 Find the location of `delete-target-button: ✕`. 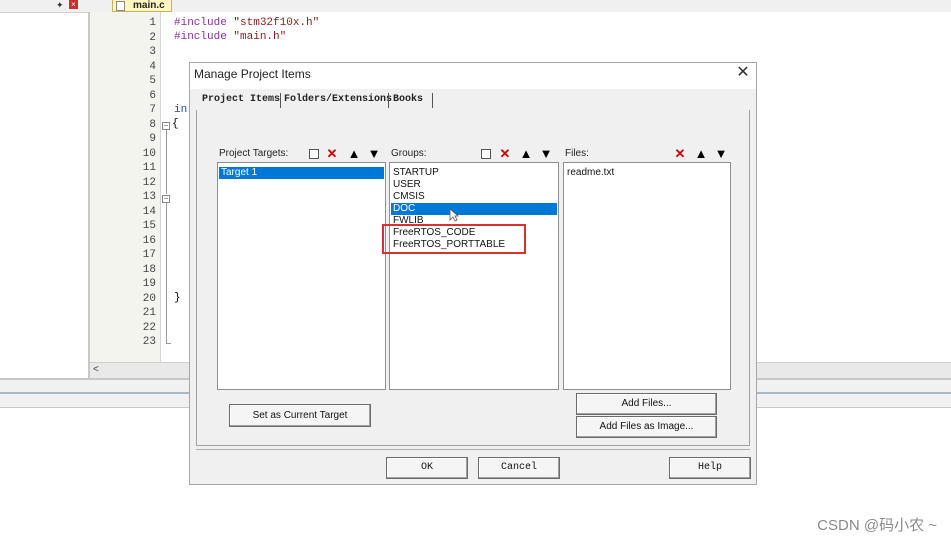

delete-target-button: ✕ is located at coordinates (332, 154).